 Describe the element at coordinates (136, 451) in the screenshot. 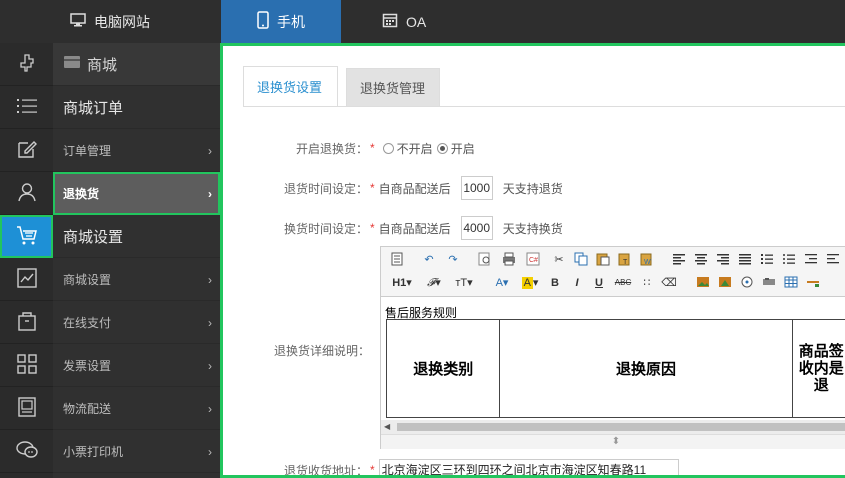

I see `menu-receipt-printer: 小票打印机 ›` at that location.